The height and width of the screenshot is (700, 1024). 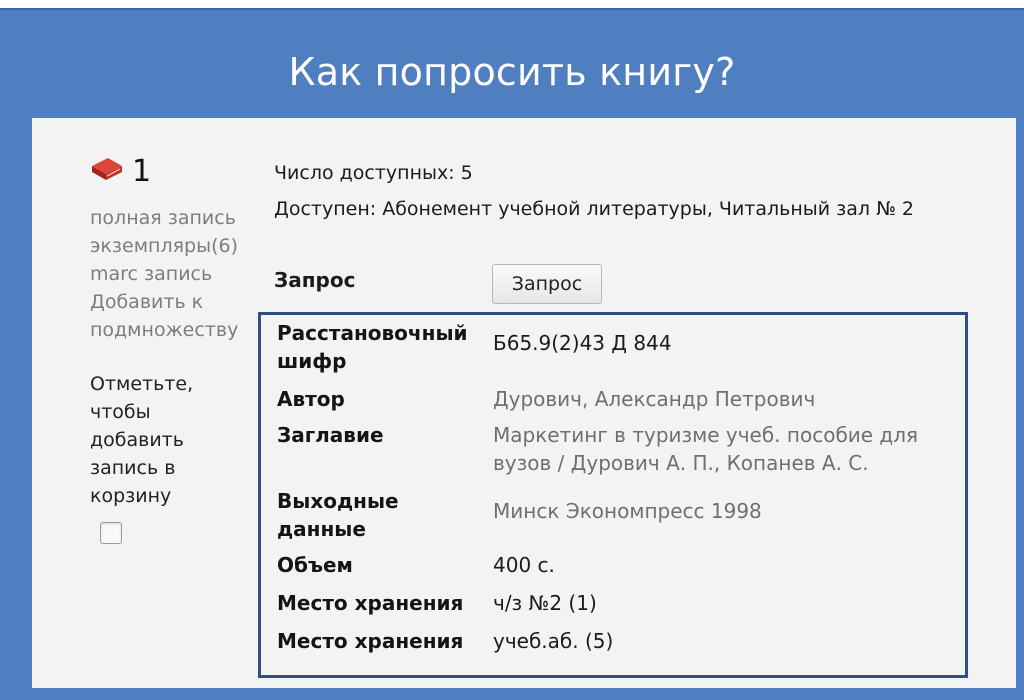 I want to click on detail-value: Минск Экономпресс 1998, so click(x=627, y=511).